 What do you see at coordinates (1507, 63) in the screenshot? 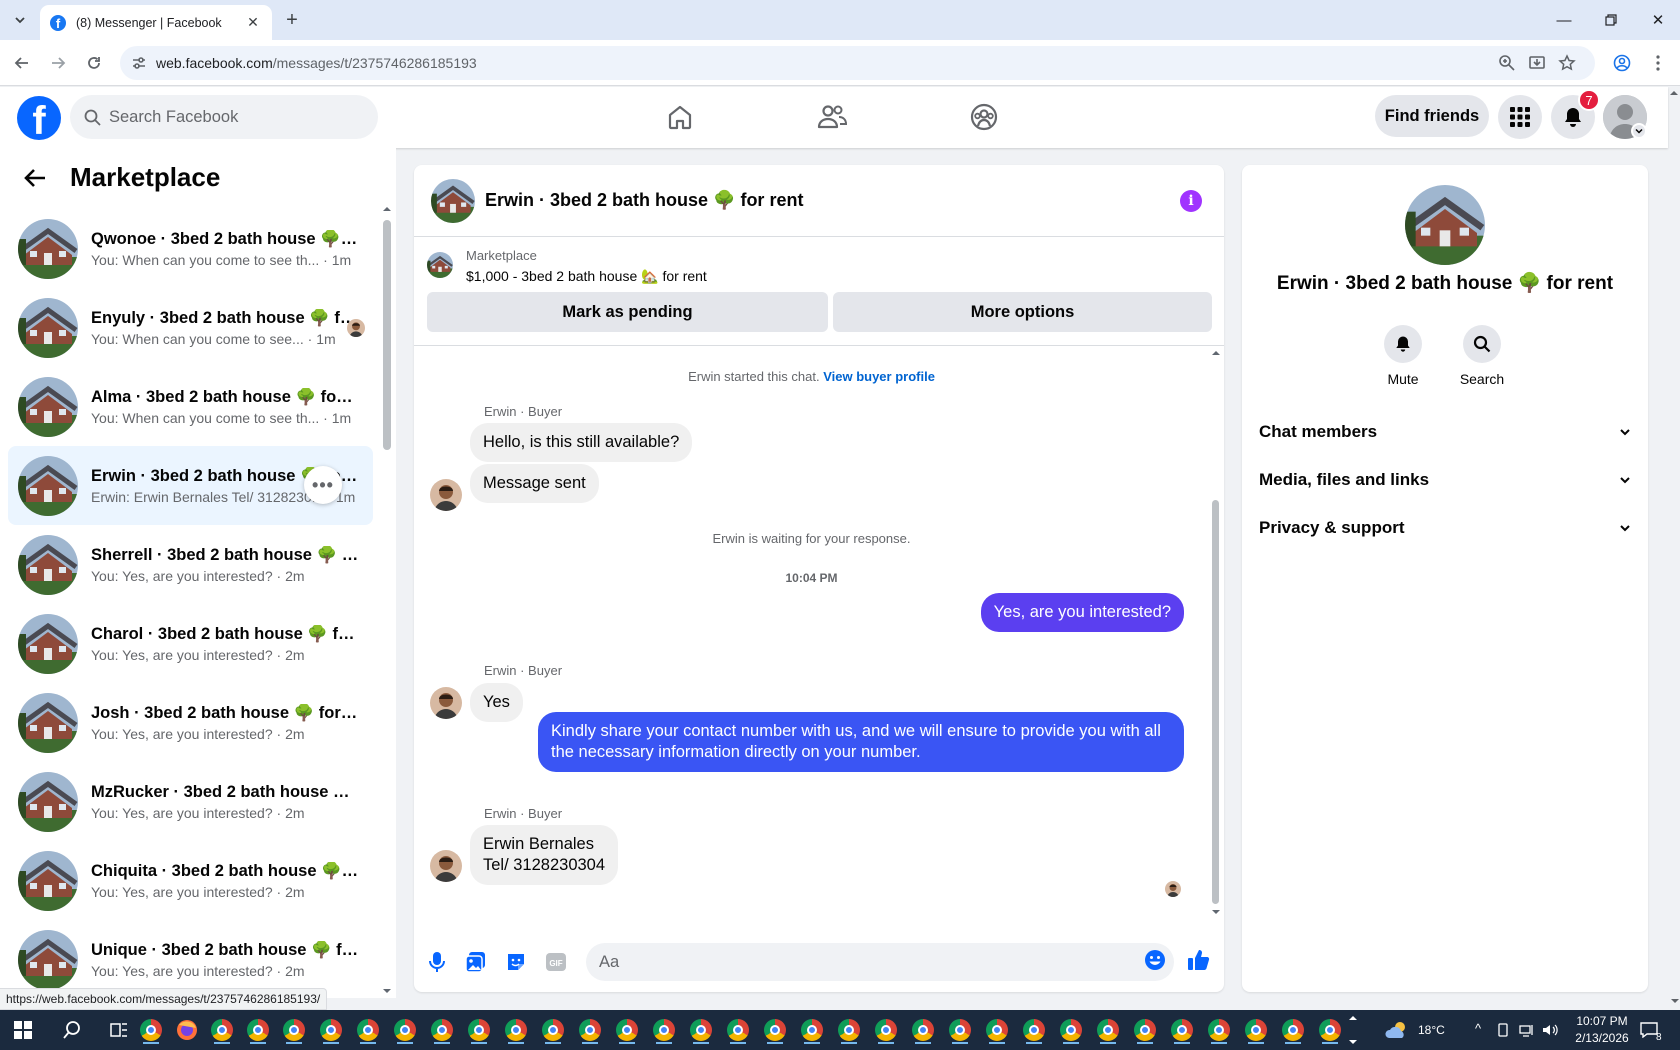
I see `zoom-icon` at bounding box center [1507, 63].